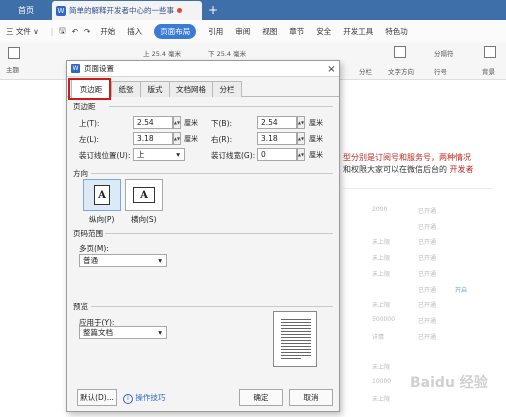  Describe the element at coordinates (162, 53) in the screenshot. I see `margin-top-field: 上 25.4 毫米` at that location.